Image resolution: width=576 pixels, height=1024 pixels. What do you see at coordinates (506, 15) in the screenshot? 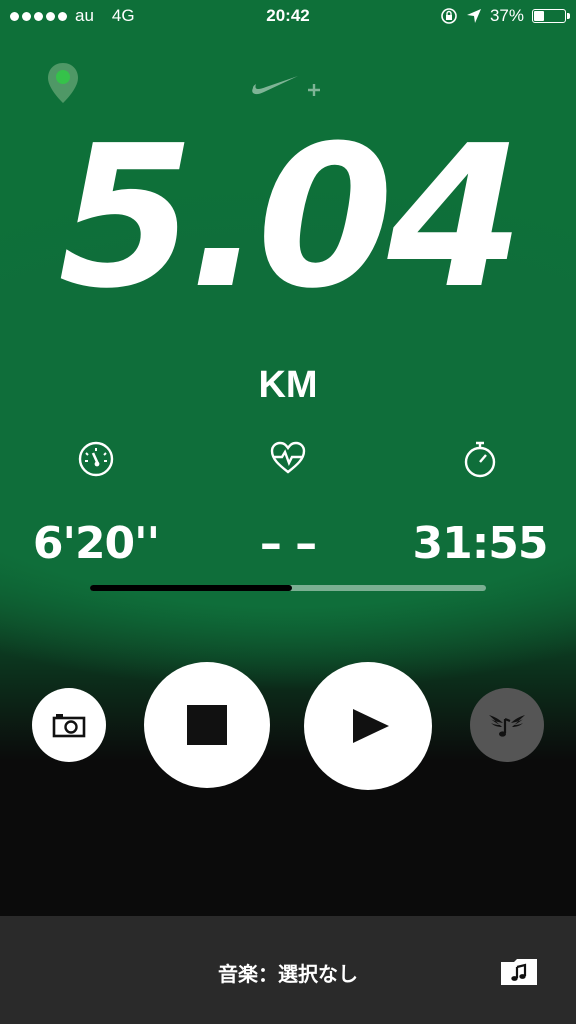
I see `battery-percent: 37%` at bounding box center [506, 15].